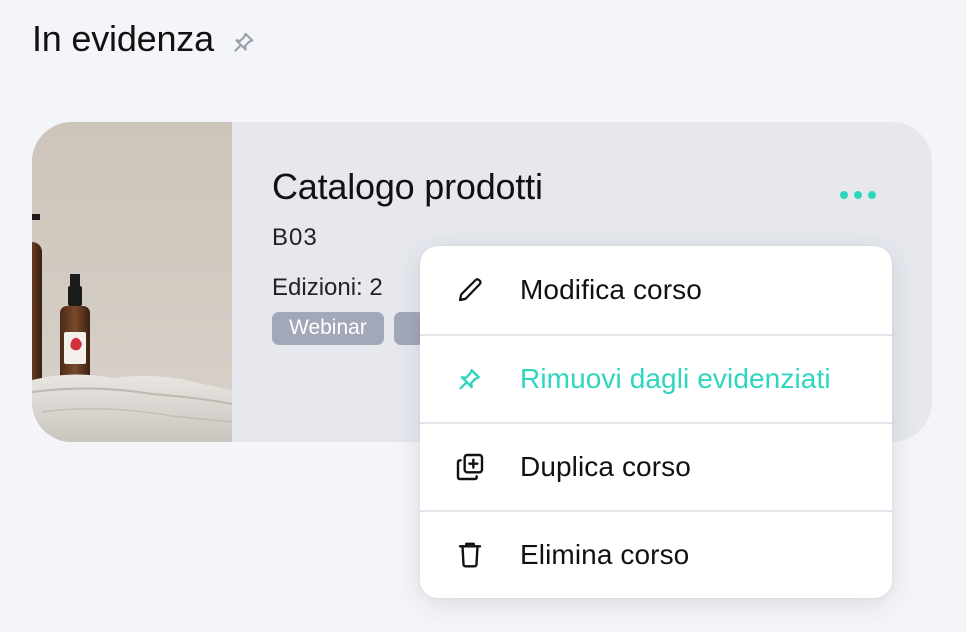  What do you see at coordinates (470, 467) in the screenshot?
I see `duplicate-icon` at bounding box center [470, 467].